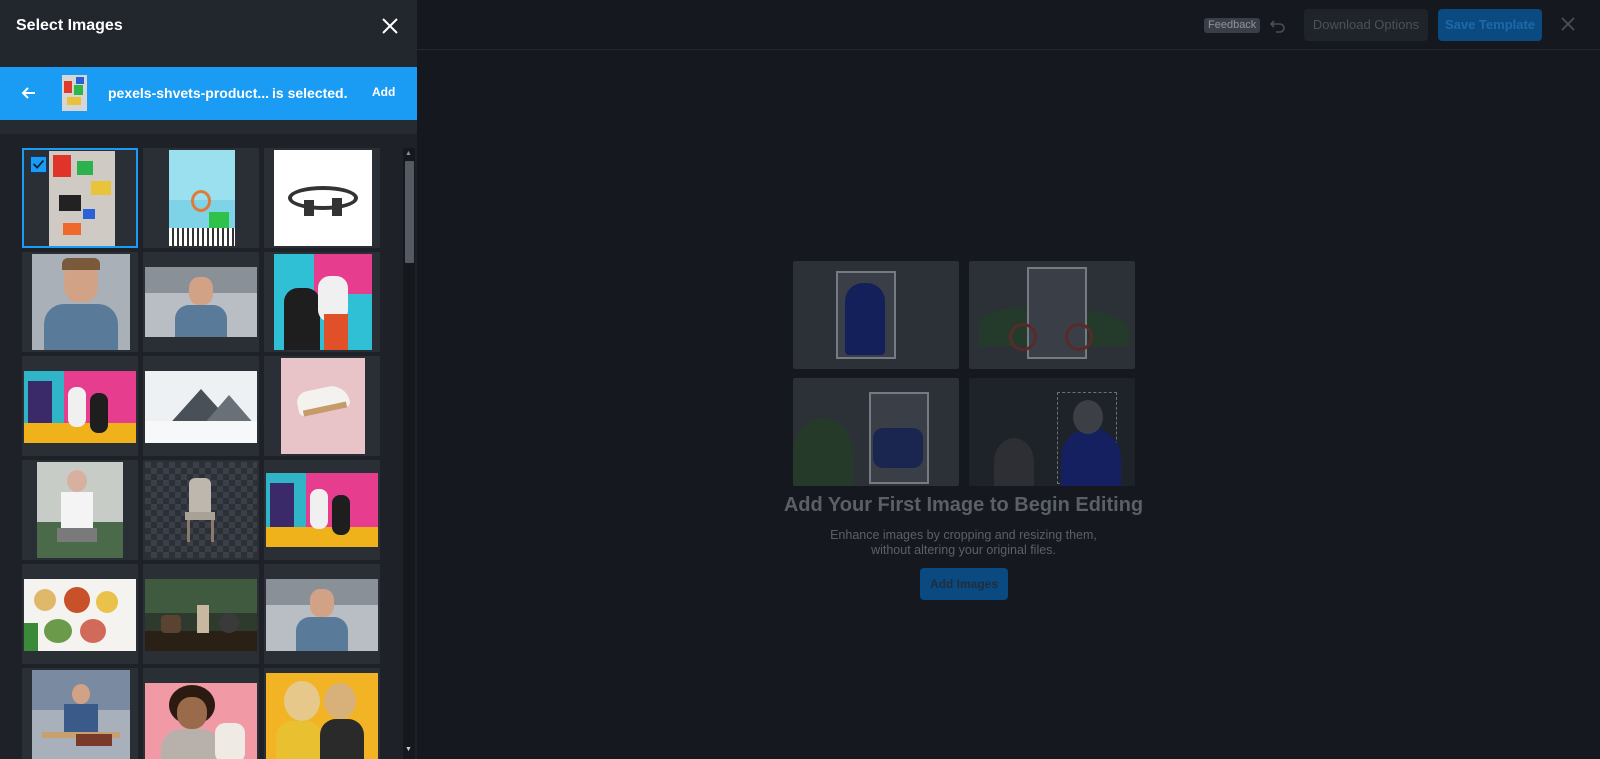  Describe the element at coordinates (80, 713) in the screenshot. I see `image-tile-man-on-bench` at that location.